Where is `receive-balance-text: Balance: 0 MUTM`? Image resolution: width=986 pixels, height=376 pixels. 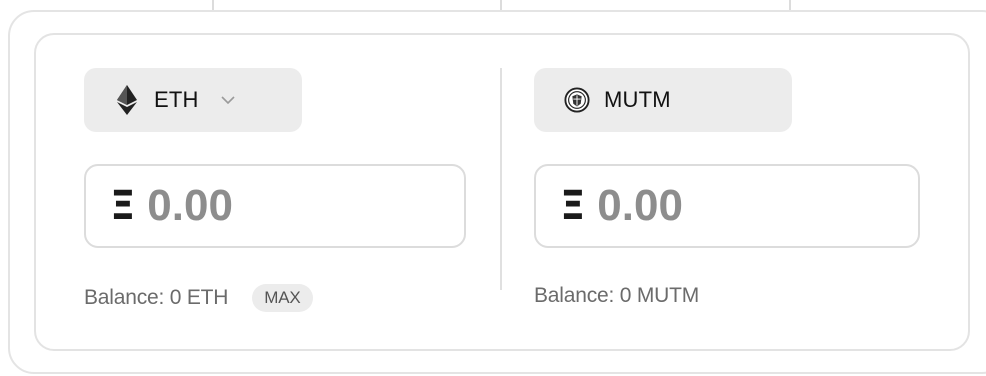 receive-balance-text: Balance: 0 MUTM is located at coordinates (617, 295).